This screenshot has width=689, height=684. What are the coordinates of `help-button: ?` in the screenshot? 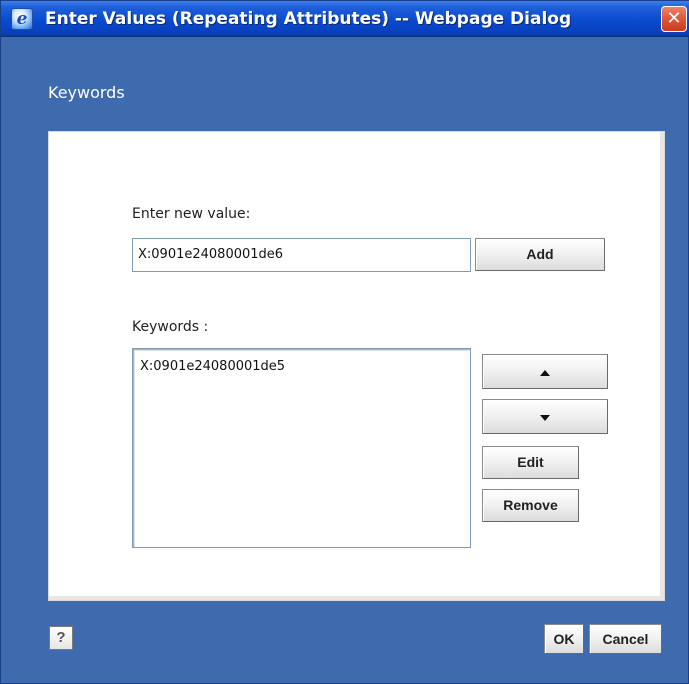 It's located at (61, 638).